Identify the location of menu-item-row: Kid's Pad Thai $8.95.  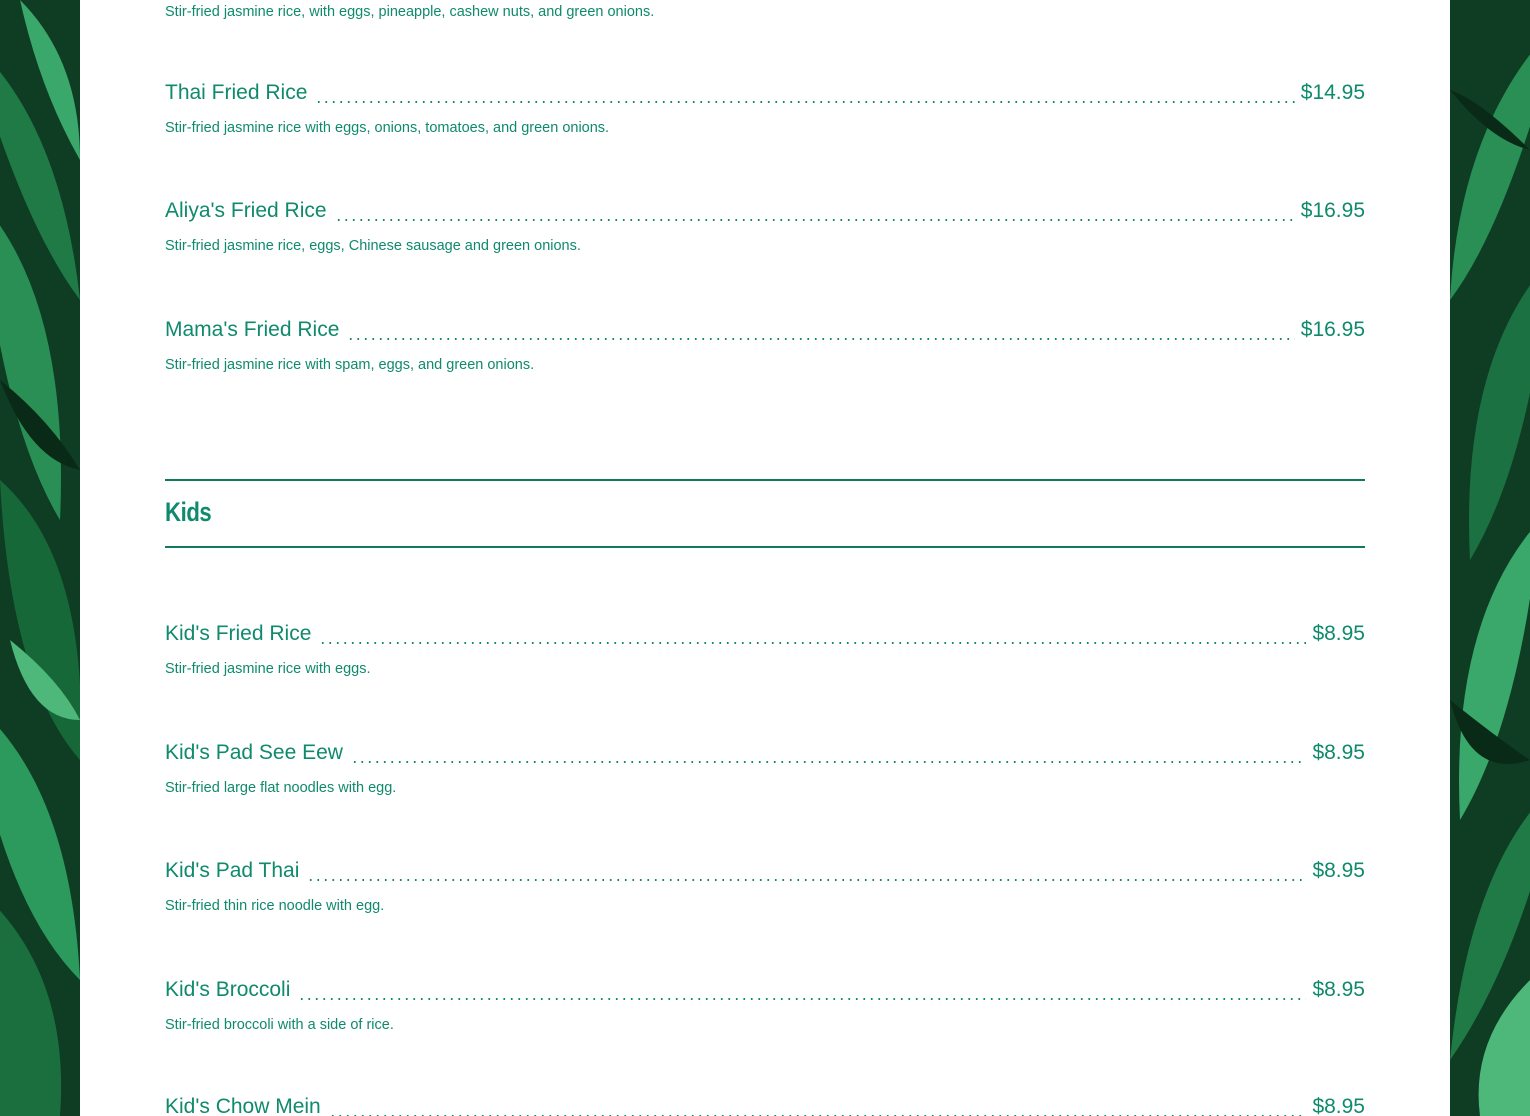
(765, 871).